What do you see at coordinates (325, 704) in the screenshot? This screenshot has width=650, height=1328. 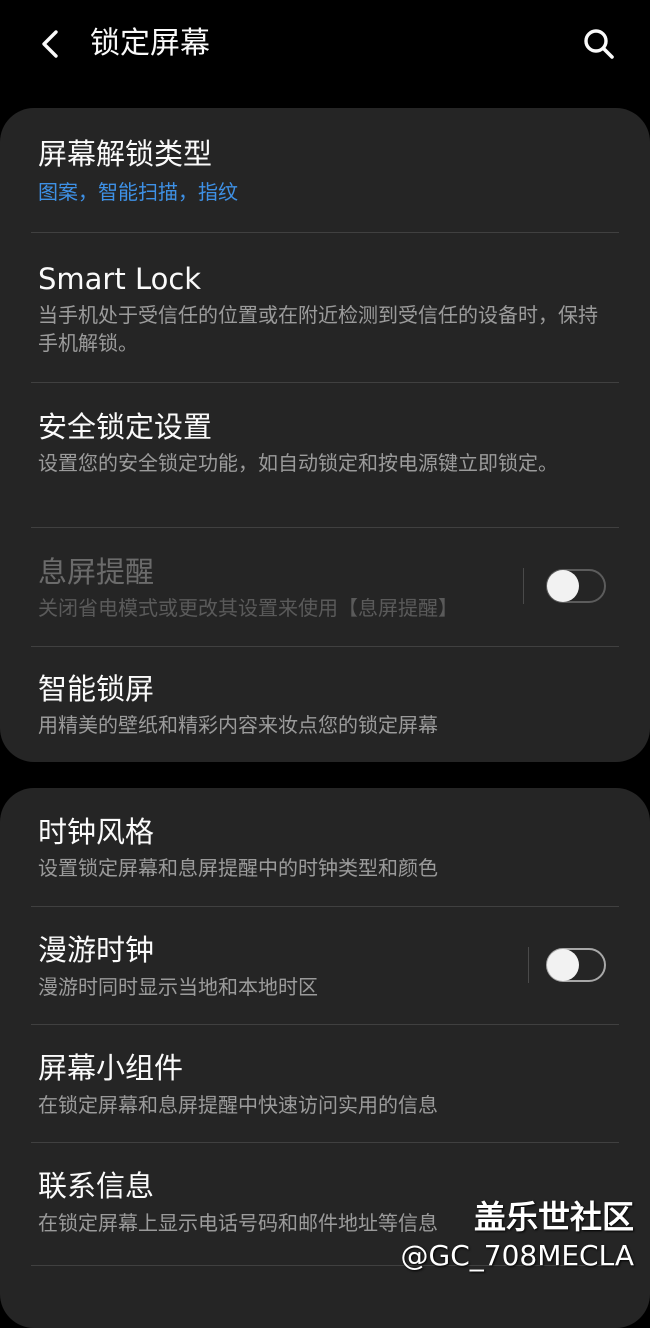 I see `dynamic-lock-screen-item: 智能锁屏 用精美的壁纸和精彩内容来妆点您的锁定屏幕` at bounding box center [325, 704].